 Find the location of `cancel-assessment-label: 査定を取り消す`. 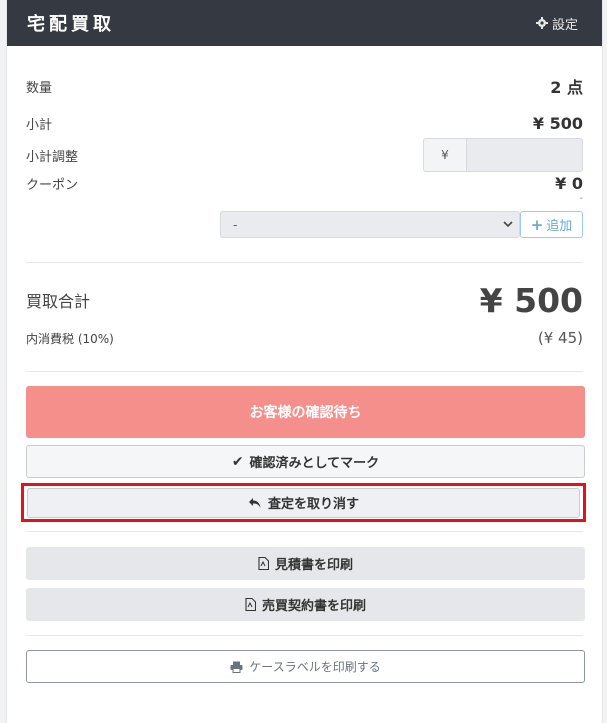

cancel-assessment-label: 査定を取り消す is located at coordinates (313, 504).